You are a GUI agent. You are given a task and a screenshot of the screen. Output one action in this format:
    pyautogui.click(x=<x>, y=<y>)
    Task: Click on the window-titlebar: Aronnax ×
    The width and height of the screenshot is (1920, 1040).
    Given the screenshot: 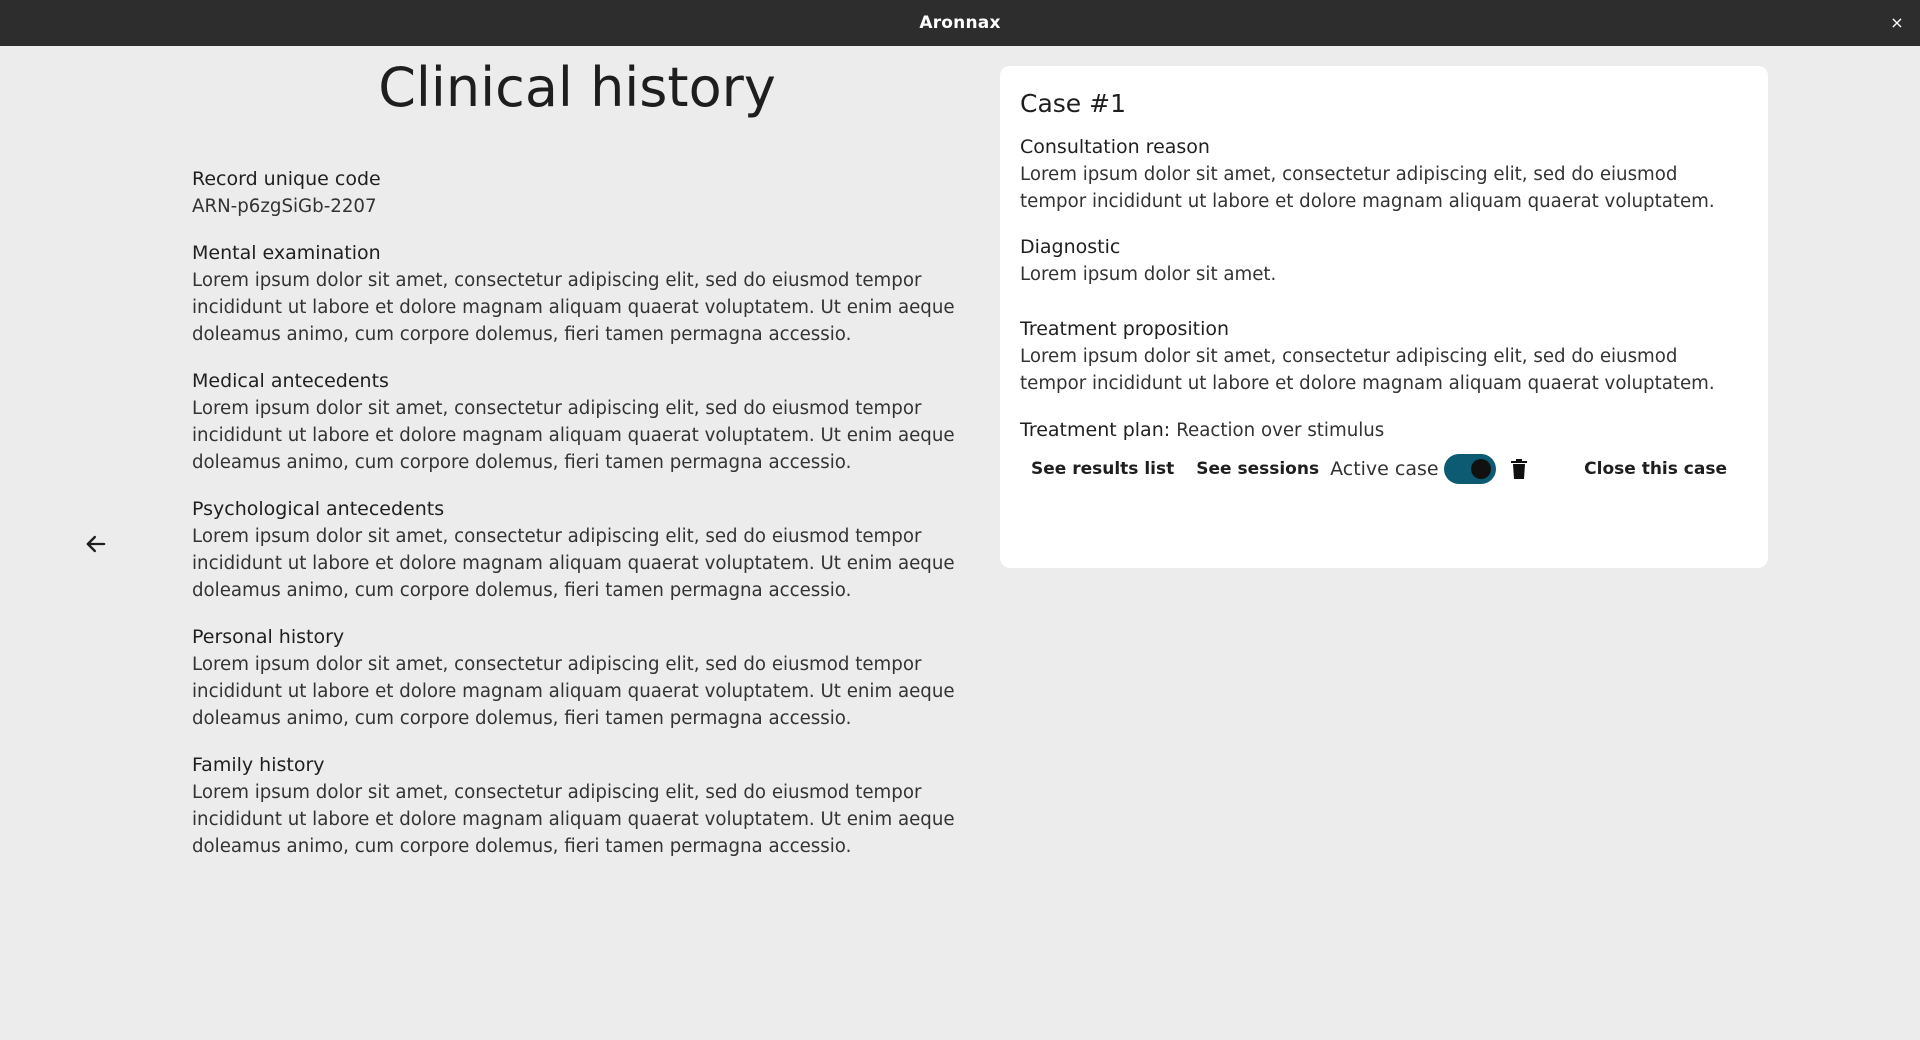 What is the action you would take?
    pyautogui.click(x=960, y=23)
    